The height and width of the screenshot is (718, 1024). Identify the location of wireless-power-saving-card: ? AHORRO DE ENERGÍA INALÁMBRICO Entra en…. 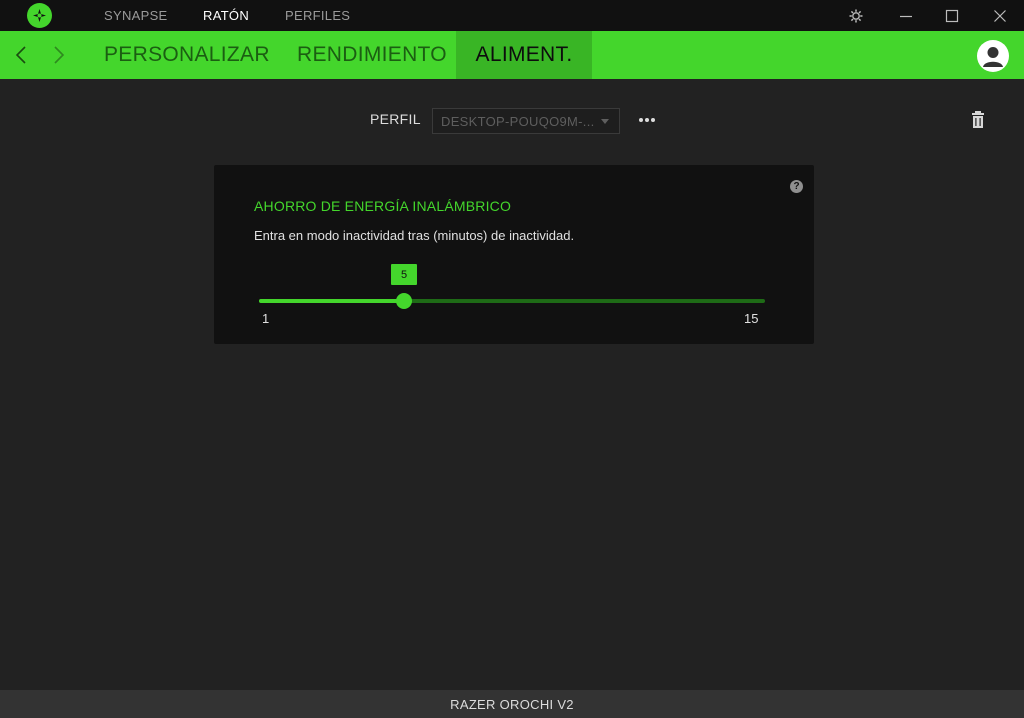
(514, 254).